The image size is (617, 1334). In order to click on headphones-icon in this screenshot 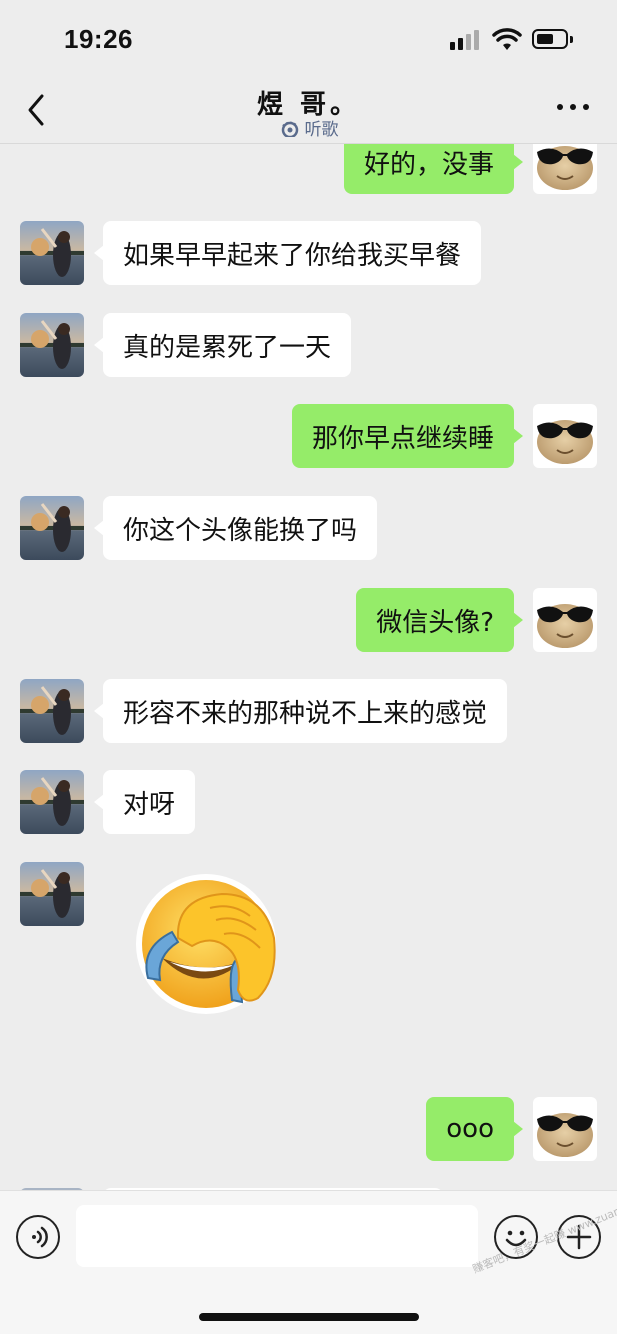, I will do `click(289, 129)`.